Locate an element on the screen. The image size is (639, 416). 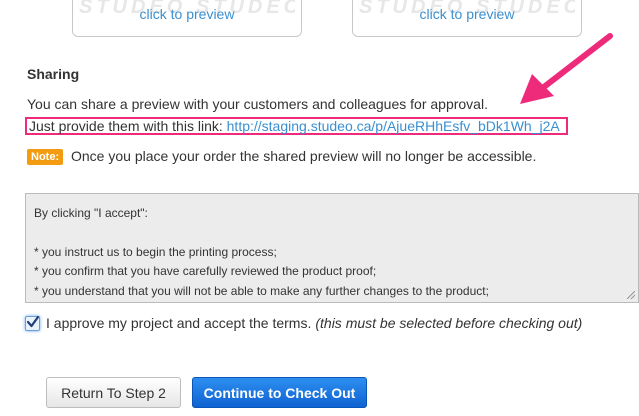
checkmark-icon is located at coordinates (33, 321).